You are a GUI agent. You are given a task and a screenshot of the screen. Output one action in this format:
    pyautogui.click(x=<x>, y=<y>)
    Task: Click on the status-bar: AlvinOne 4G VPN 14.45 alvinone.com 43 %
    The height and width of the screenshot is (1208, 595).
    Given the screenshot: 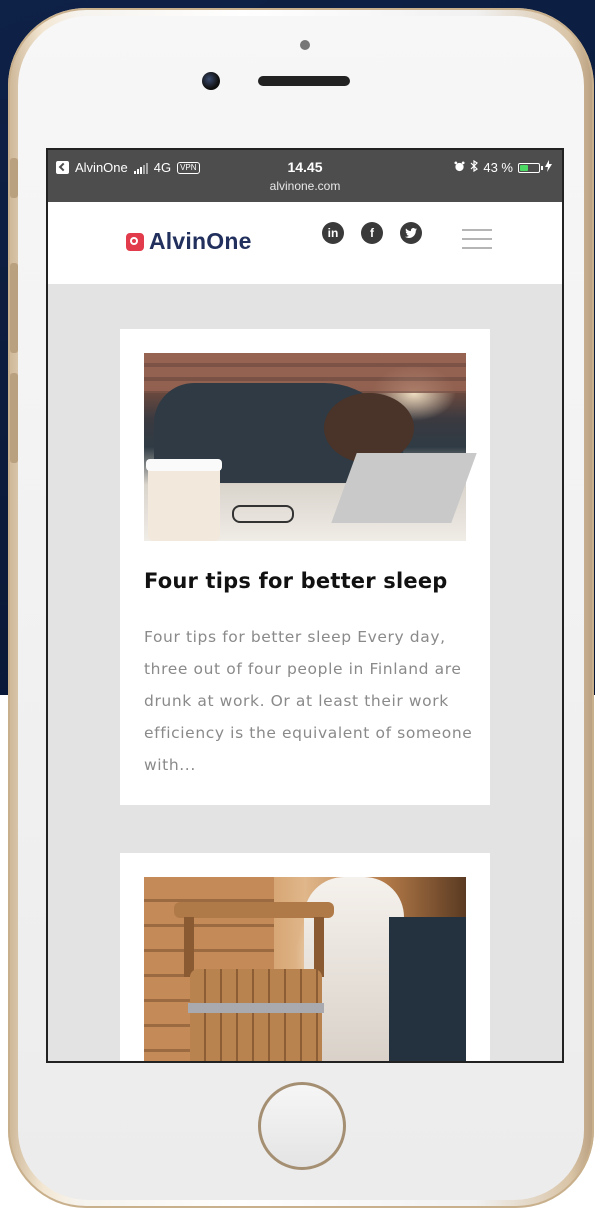 What is the action you would take?
    pyautogui.click(x=305, y=176)
    